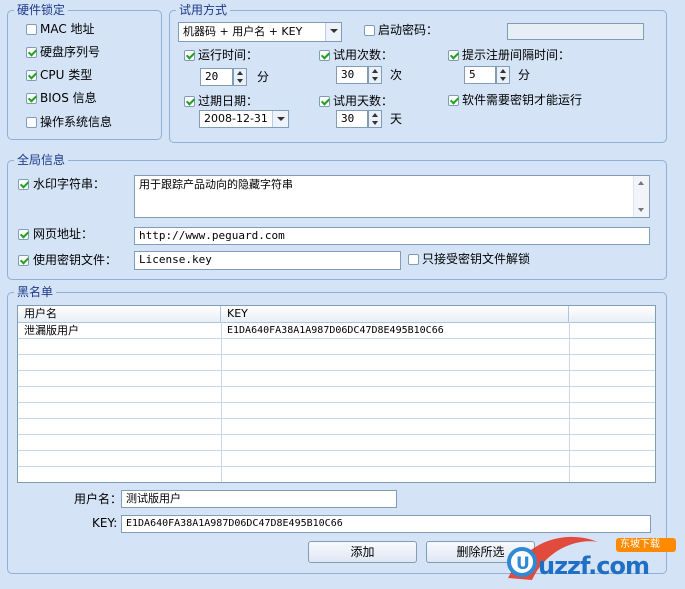 The width and height of the screenshot is (685, 589). I want to click on cpu-checkbox, so click(31, 75).